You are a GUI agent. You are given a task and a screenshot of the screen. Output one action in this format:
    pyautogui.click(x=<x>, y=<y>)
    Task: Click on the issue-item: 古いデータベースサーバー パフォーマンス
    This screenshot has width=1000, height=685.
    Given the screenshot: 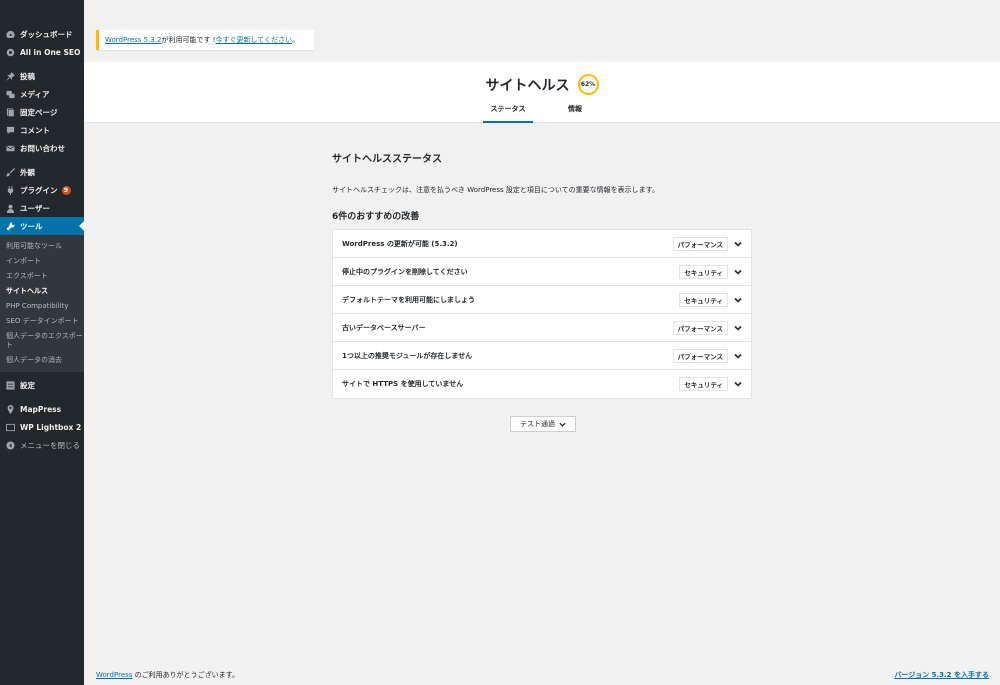 What is the action you would take?
    pyautogui.click(x=542, y=328)
    